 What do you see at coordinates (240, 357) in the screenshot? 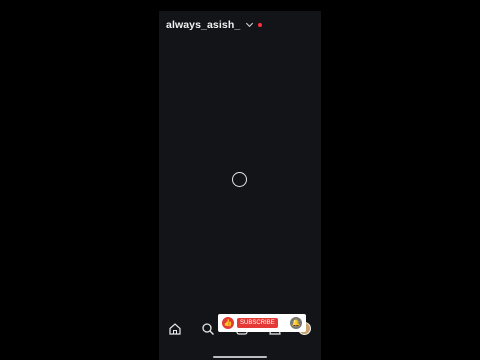
I see `home-indicator` at bounding box center [240, 357].